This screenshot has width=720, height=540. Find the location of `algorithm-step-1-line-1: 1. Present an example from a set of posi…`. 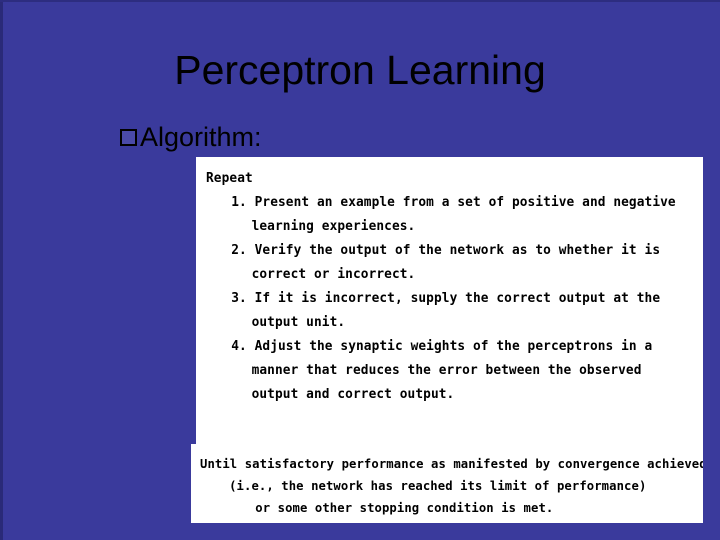

algorithm-step-1-line-1: 1. Present an example from a set of posi… is located at coordinates (453, 202).